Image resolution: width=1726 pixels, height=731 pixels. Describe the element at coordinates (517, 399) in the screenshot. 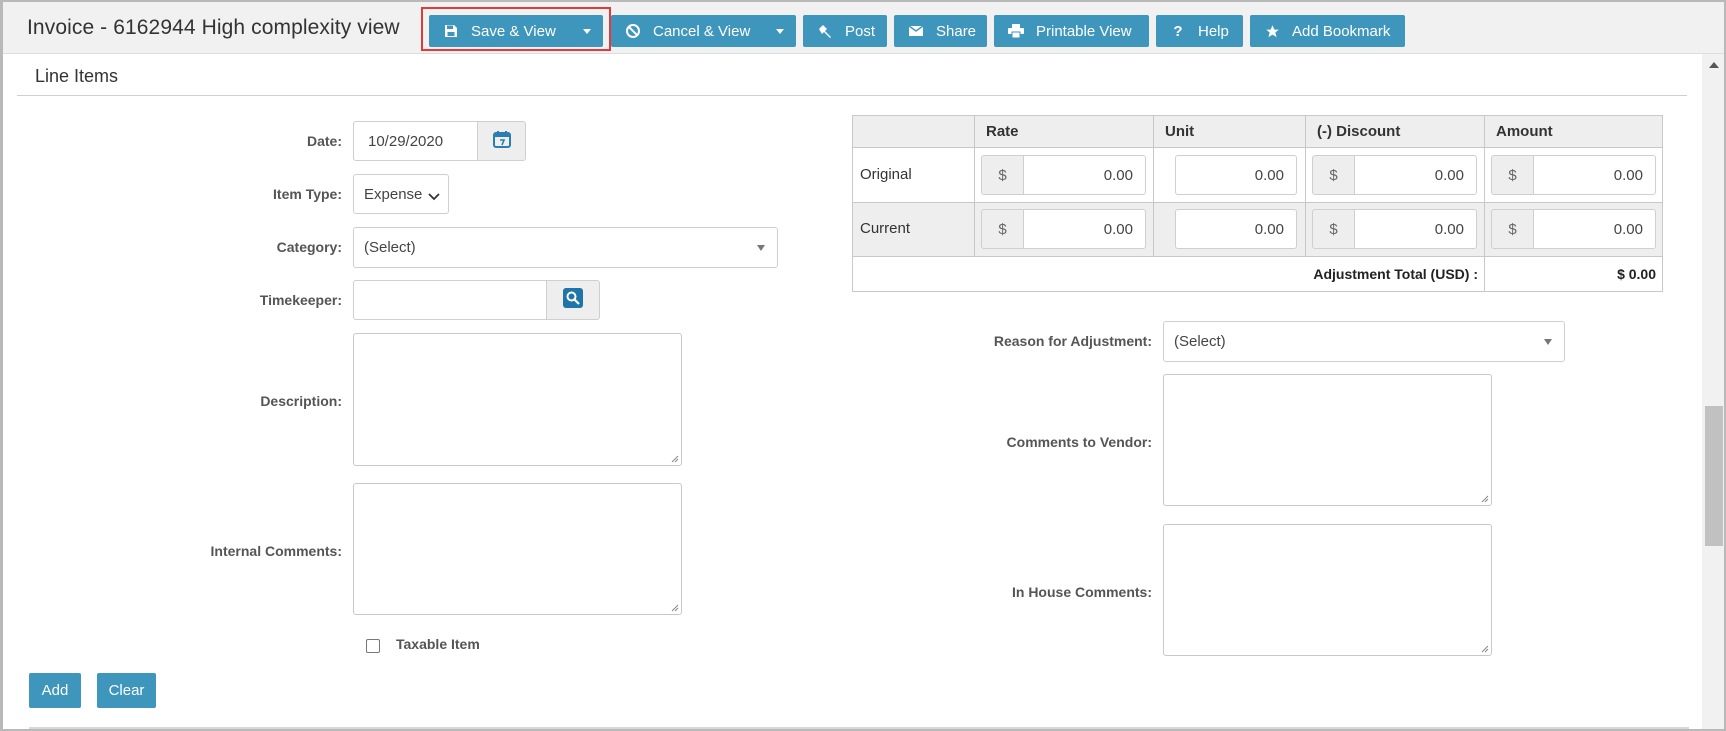

I see `description-textarea` at that location.